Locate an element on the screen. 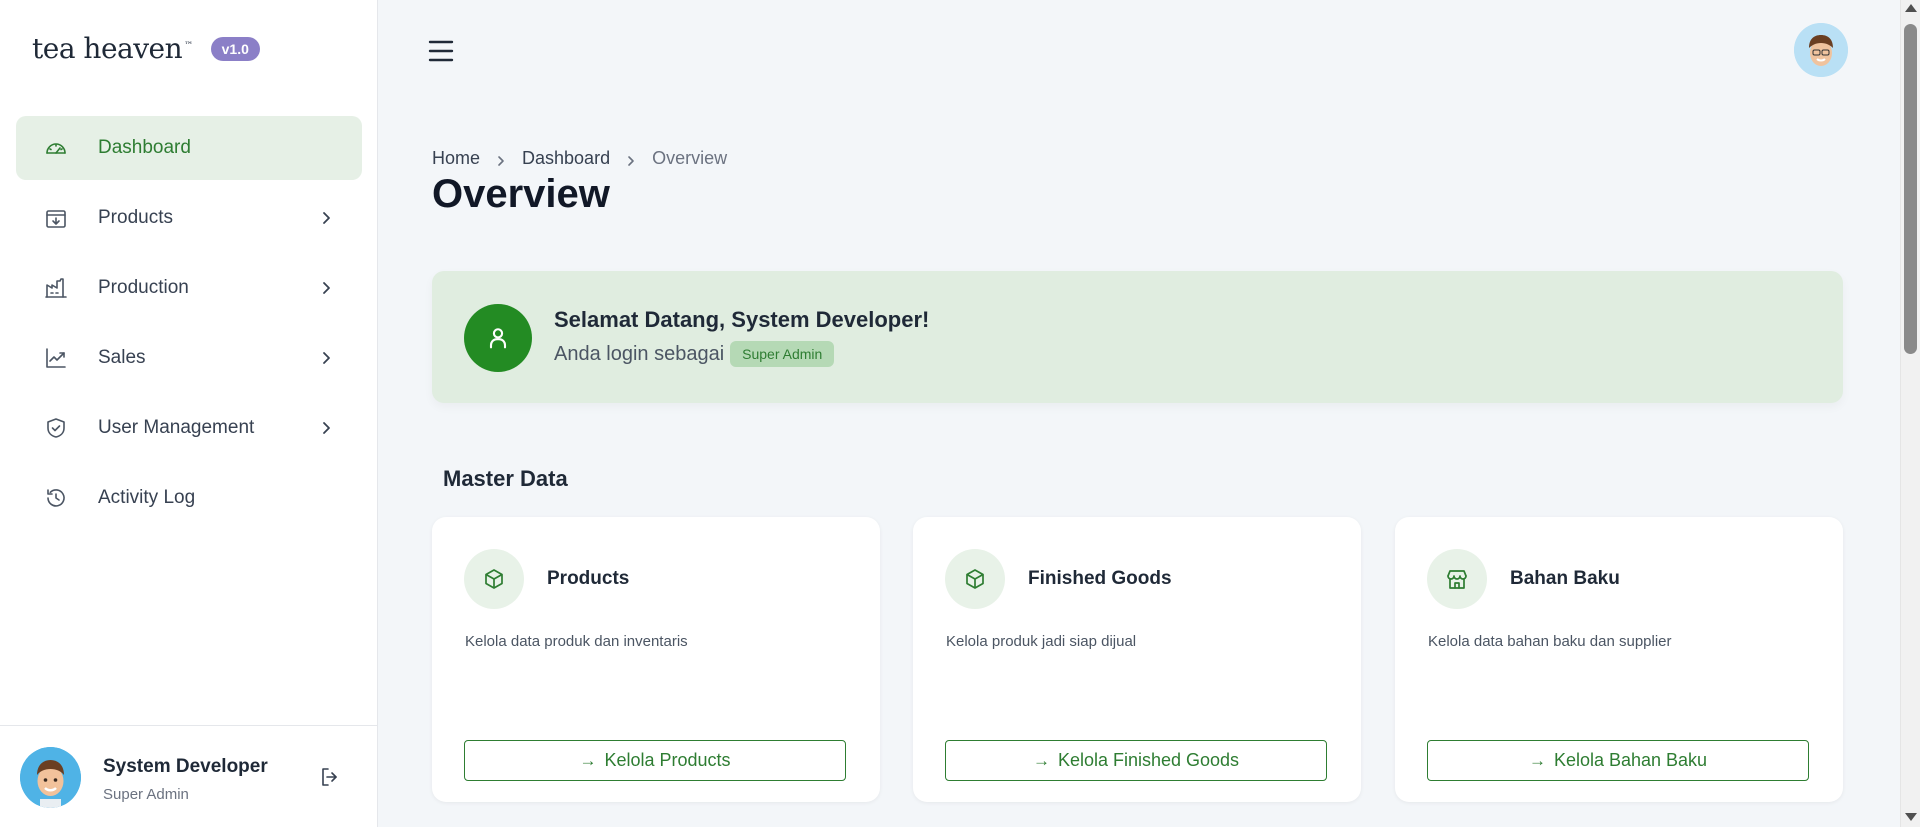  breadcrumb-dashboard: Dashboard is located at coordinates (566, 158).